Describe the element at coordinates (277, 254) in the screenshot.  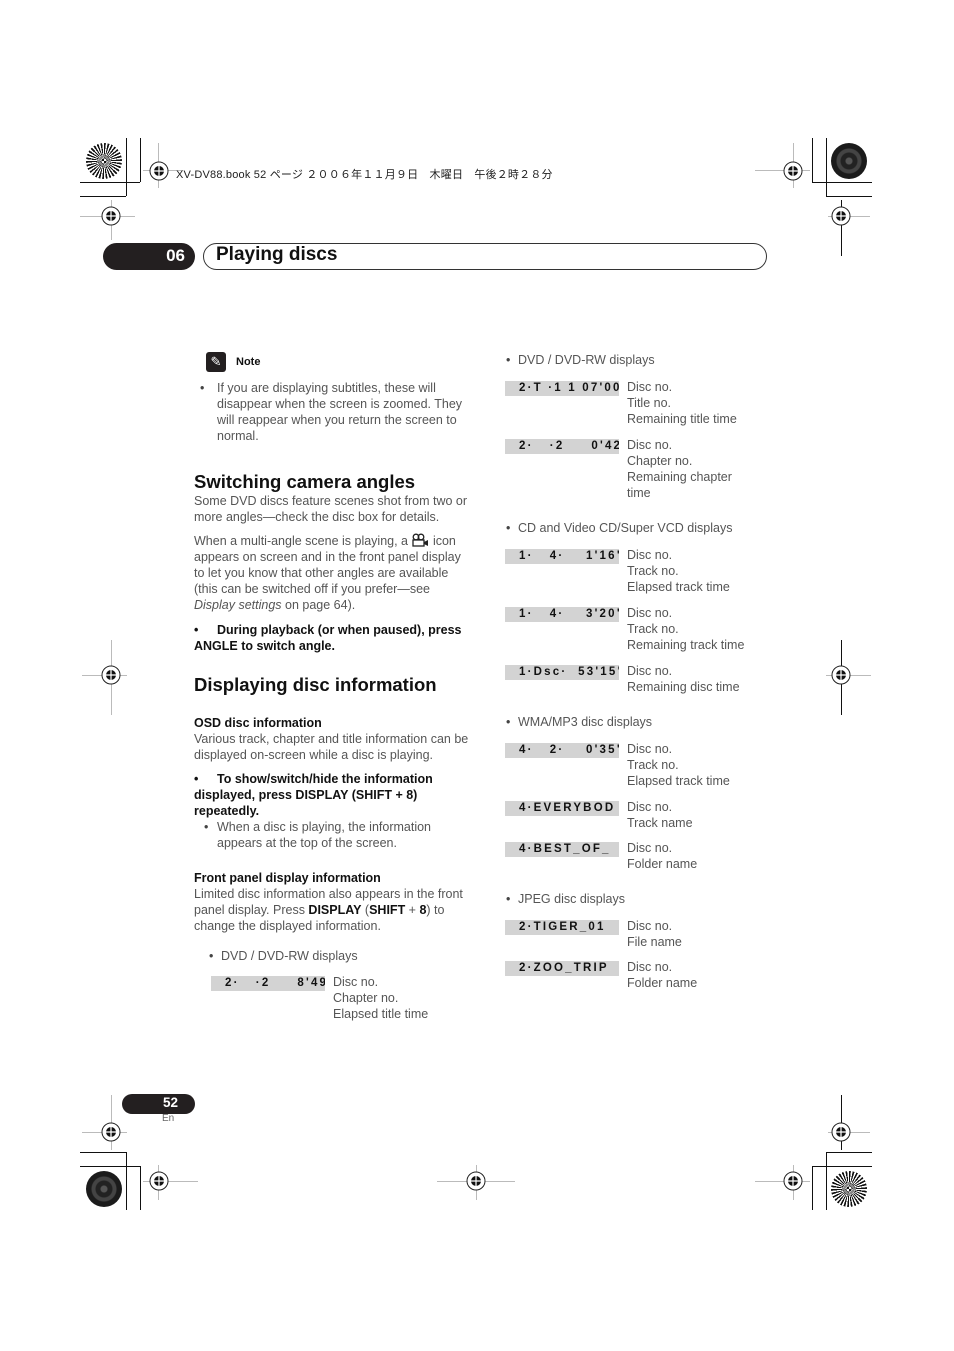
I see `chapter-title: Playing discs` at that location.